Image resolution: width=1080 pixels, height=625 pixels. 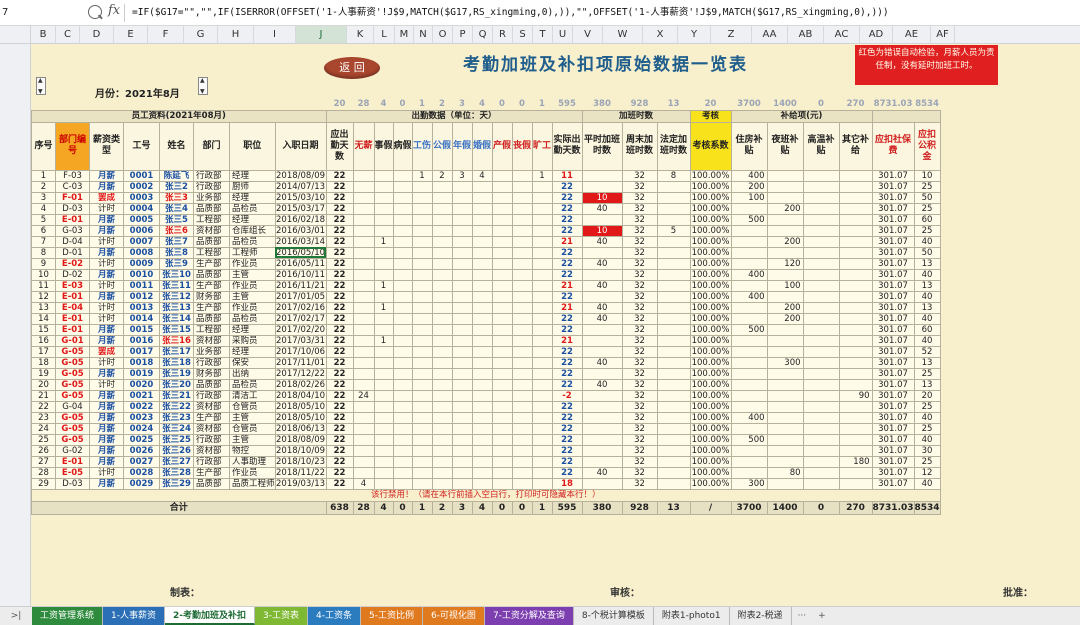 What do you see at coordinates (300, 362) in the screenshot?
I see `cell: 2017/11/01` at bounding box center [300, 362].